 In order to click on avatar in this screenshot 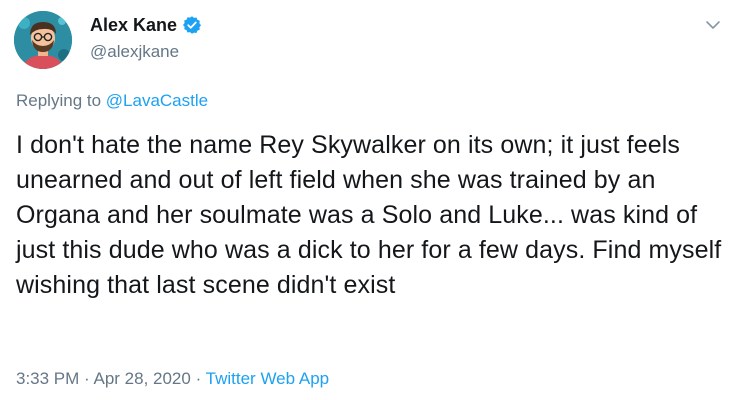, I will do `click(43, 40)`.